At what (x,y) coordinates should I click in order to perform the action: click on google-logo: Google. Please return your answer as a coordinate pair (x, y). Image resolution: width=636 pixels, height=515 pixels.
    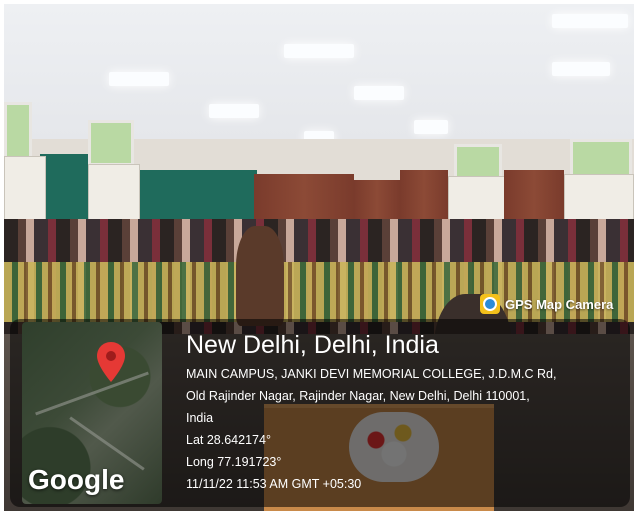
    Looking at the image, I should click on (76, 479).